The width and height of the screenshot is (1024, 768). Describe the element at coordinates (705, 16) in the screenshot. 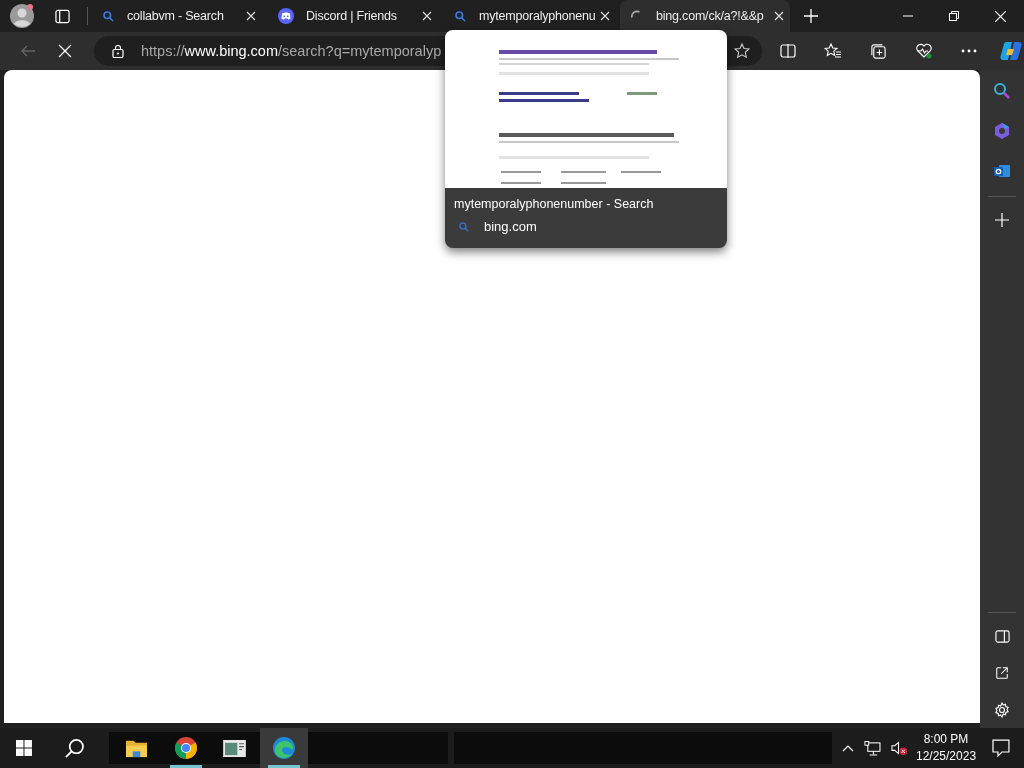

I see `browser-tab: bing.com/ck/a?!&&p` at that location.